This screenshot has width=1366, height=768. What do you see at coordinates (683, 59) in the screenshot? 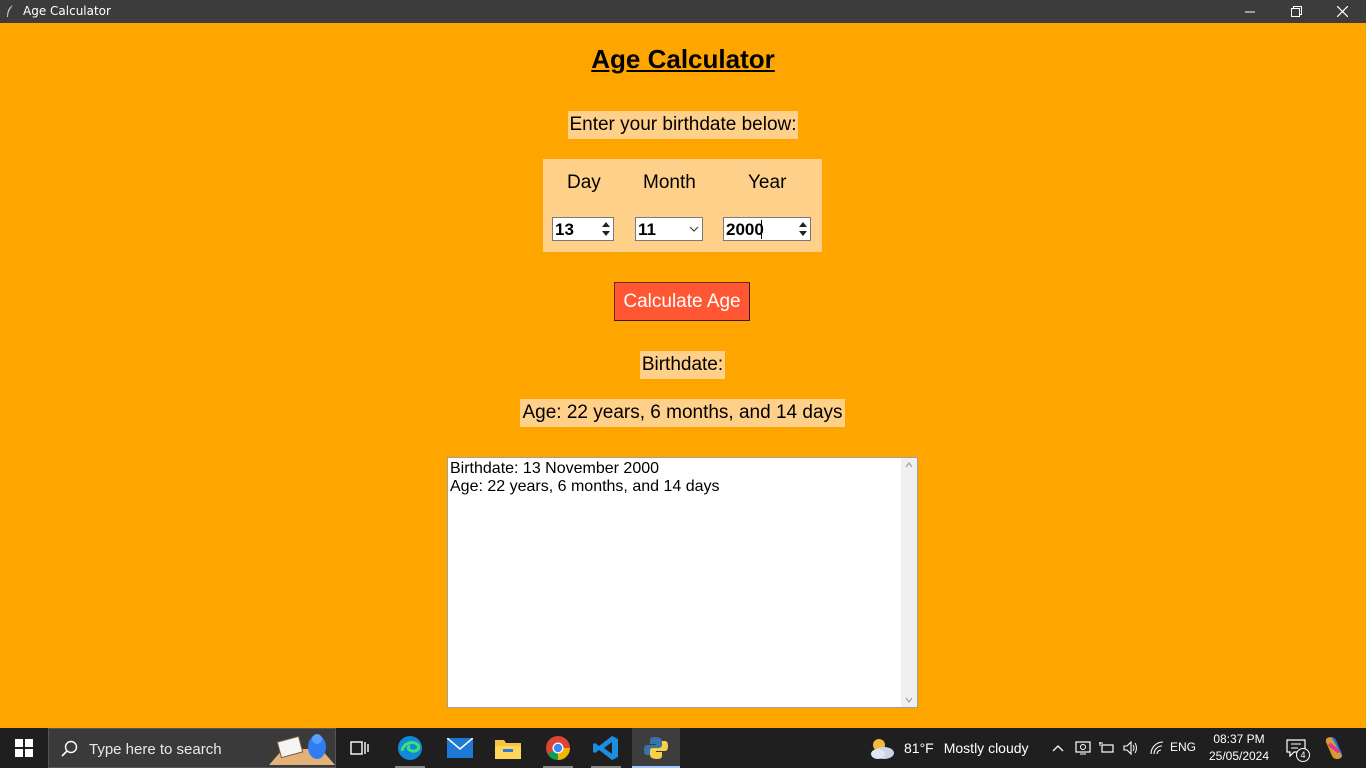
I see `page-title: Age Calculator` at bounding box center [683, 59].